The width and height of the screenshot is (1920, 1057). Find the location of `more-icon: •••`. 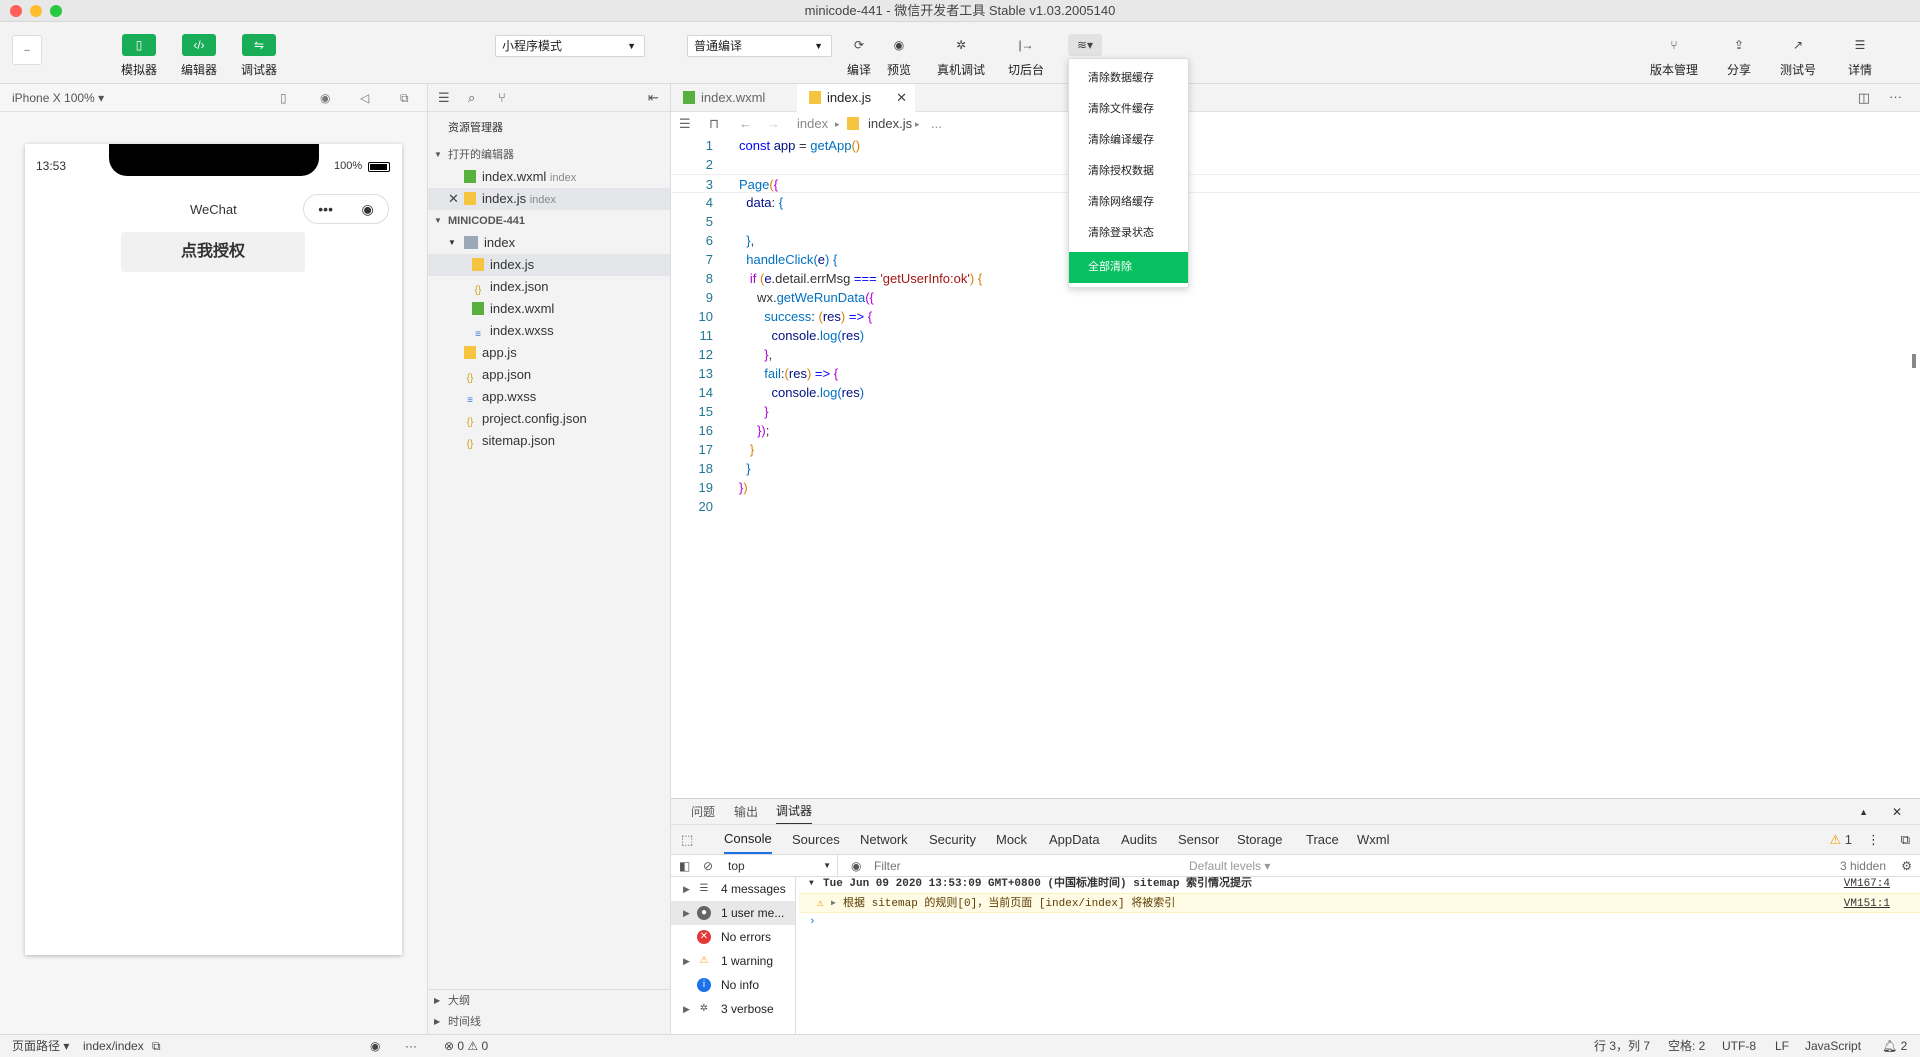

more-icon: ••• is located at coordinates (325, 209).